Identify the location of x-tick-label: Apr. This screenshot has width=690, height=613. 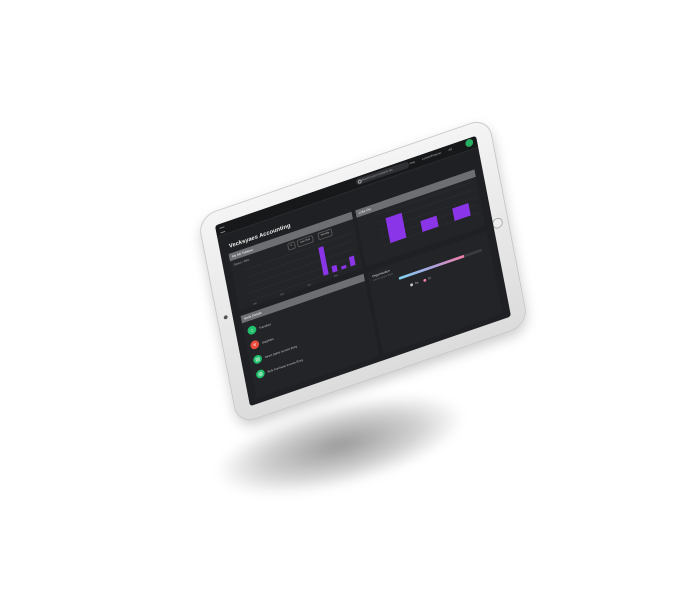
(282, 294).